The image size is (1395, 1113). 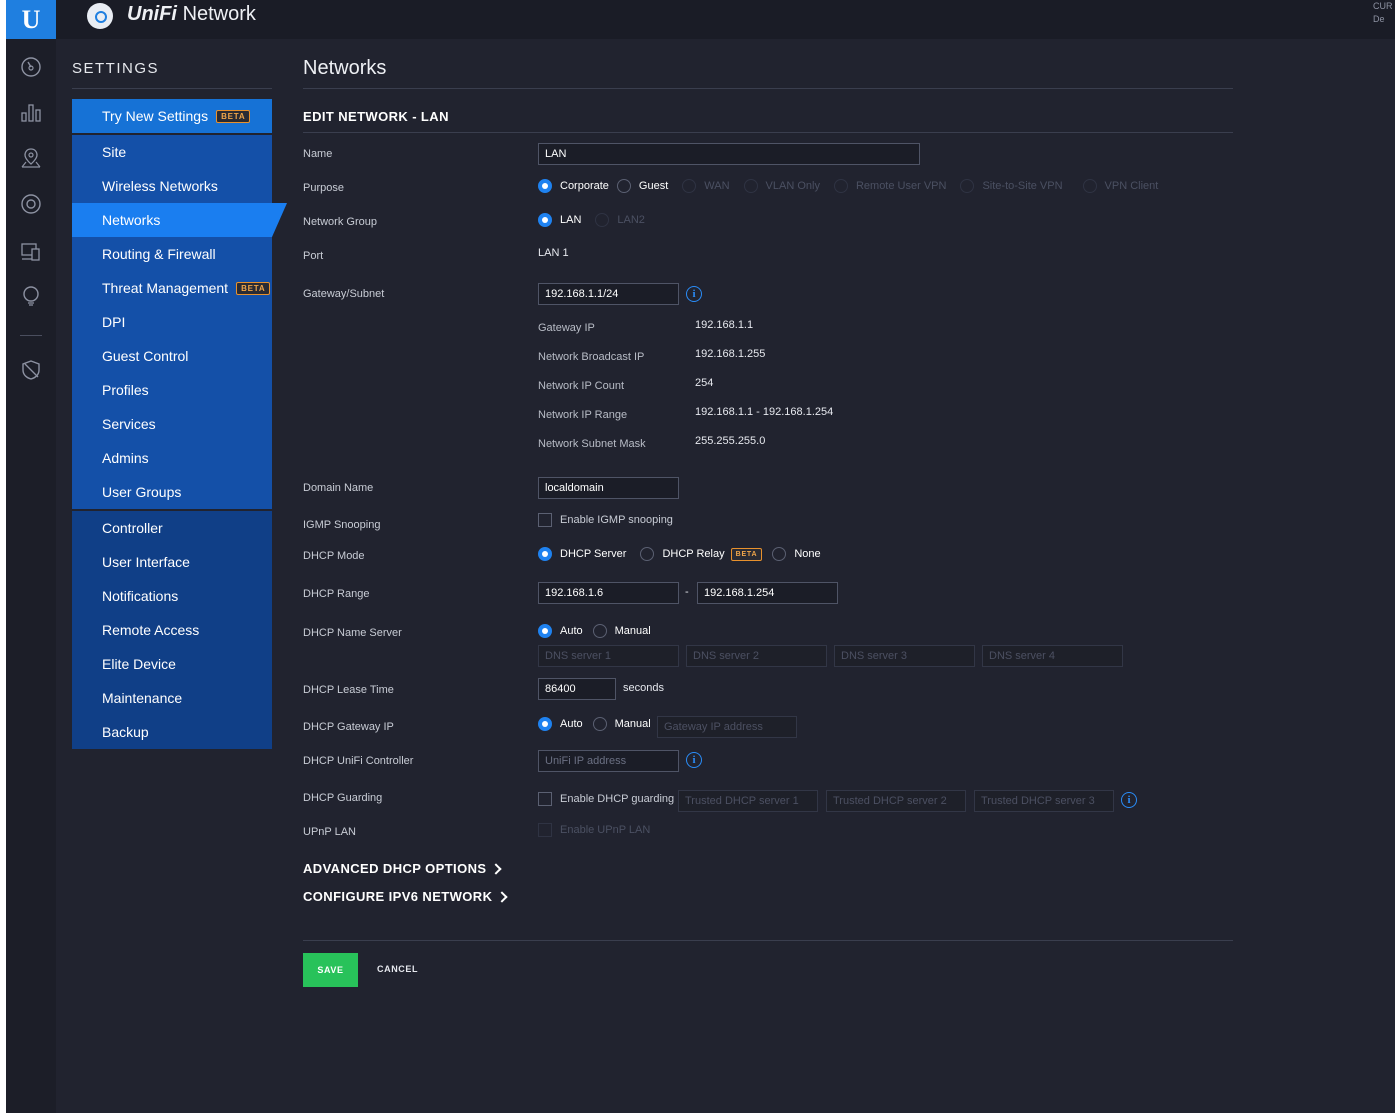 I want to click on ubiquiti-logo: U, so click(x=31, y=19).